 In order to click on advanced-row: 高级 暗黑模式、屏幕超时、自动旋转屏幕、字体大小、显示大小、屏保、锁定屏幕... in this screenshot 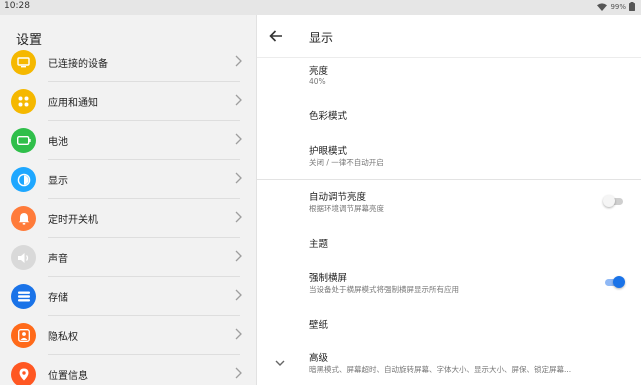, I will do `click(449, 365)`.